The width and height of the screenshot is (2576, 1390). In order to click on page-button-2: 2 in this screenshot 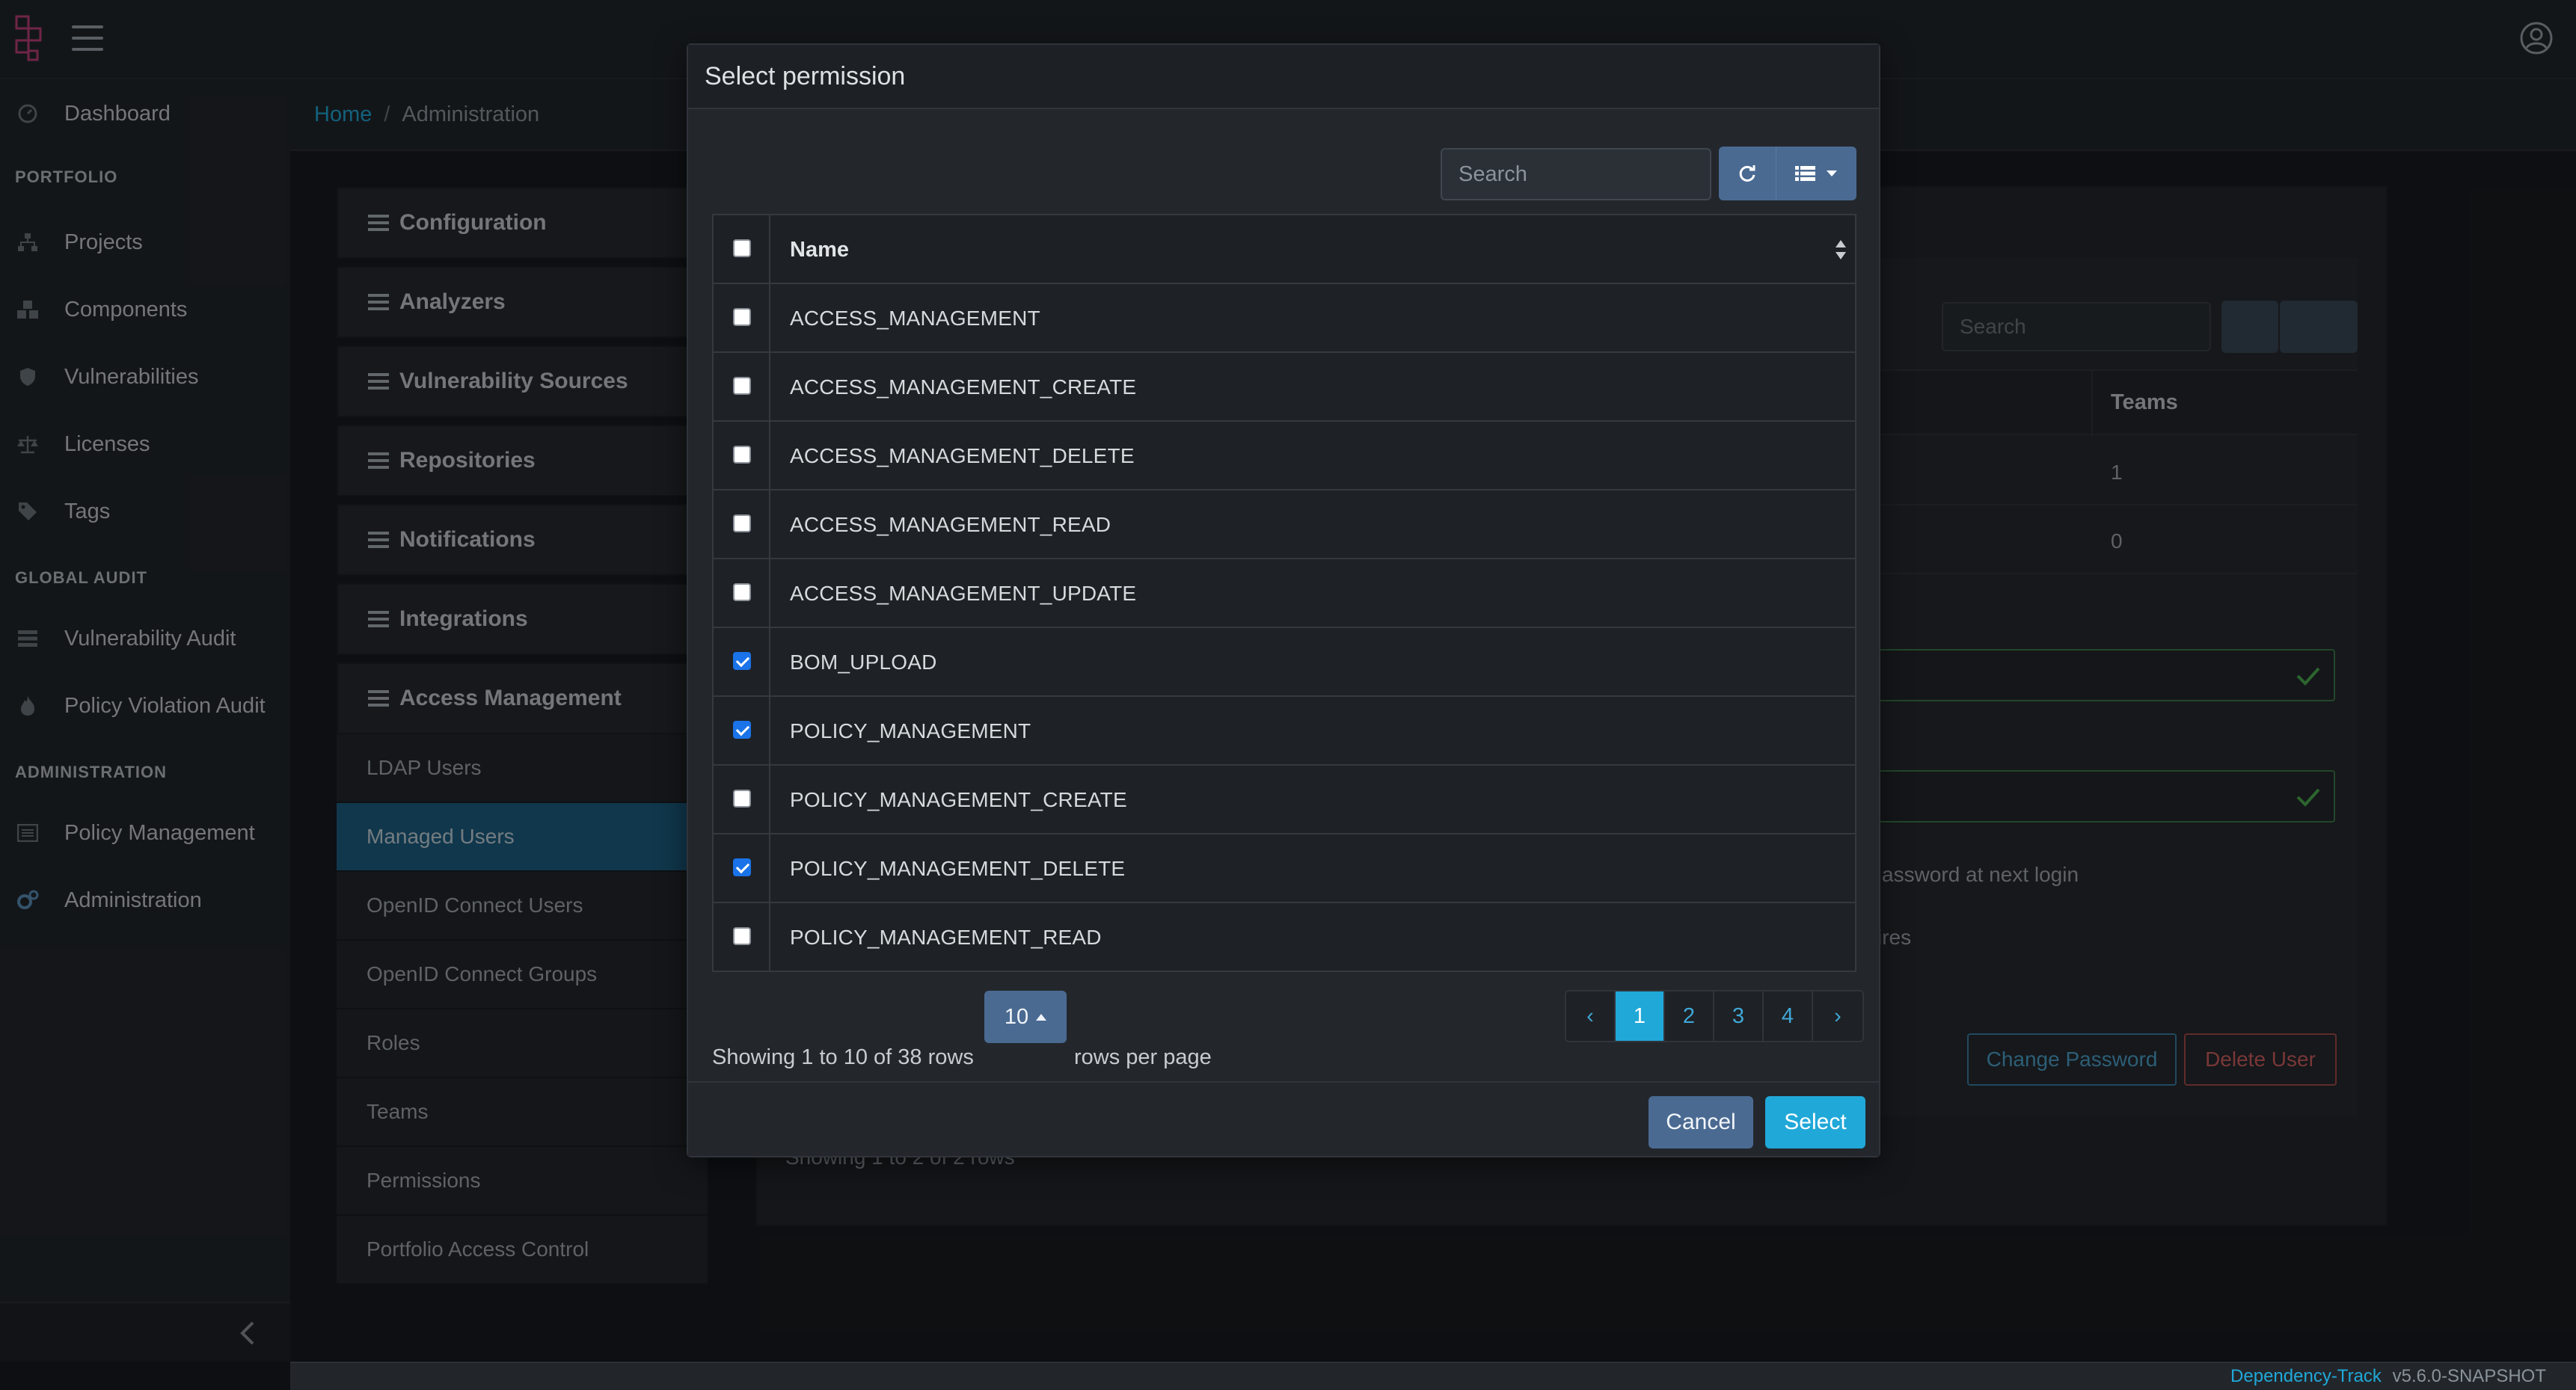, I will do `click(1689, 1016)`.